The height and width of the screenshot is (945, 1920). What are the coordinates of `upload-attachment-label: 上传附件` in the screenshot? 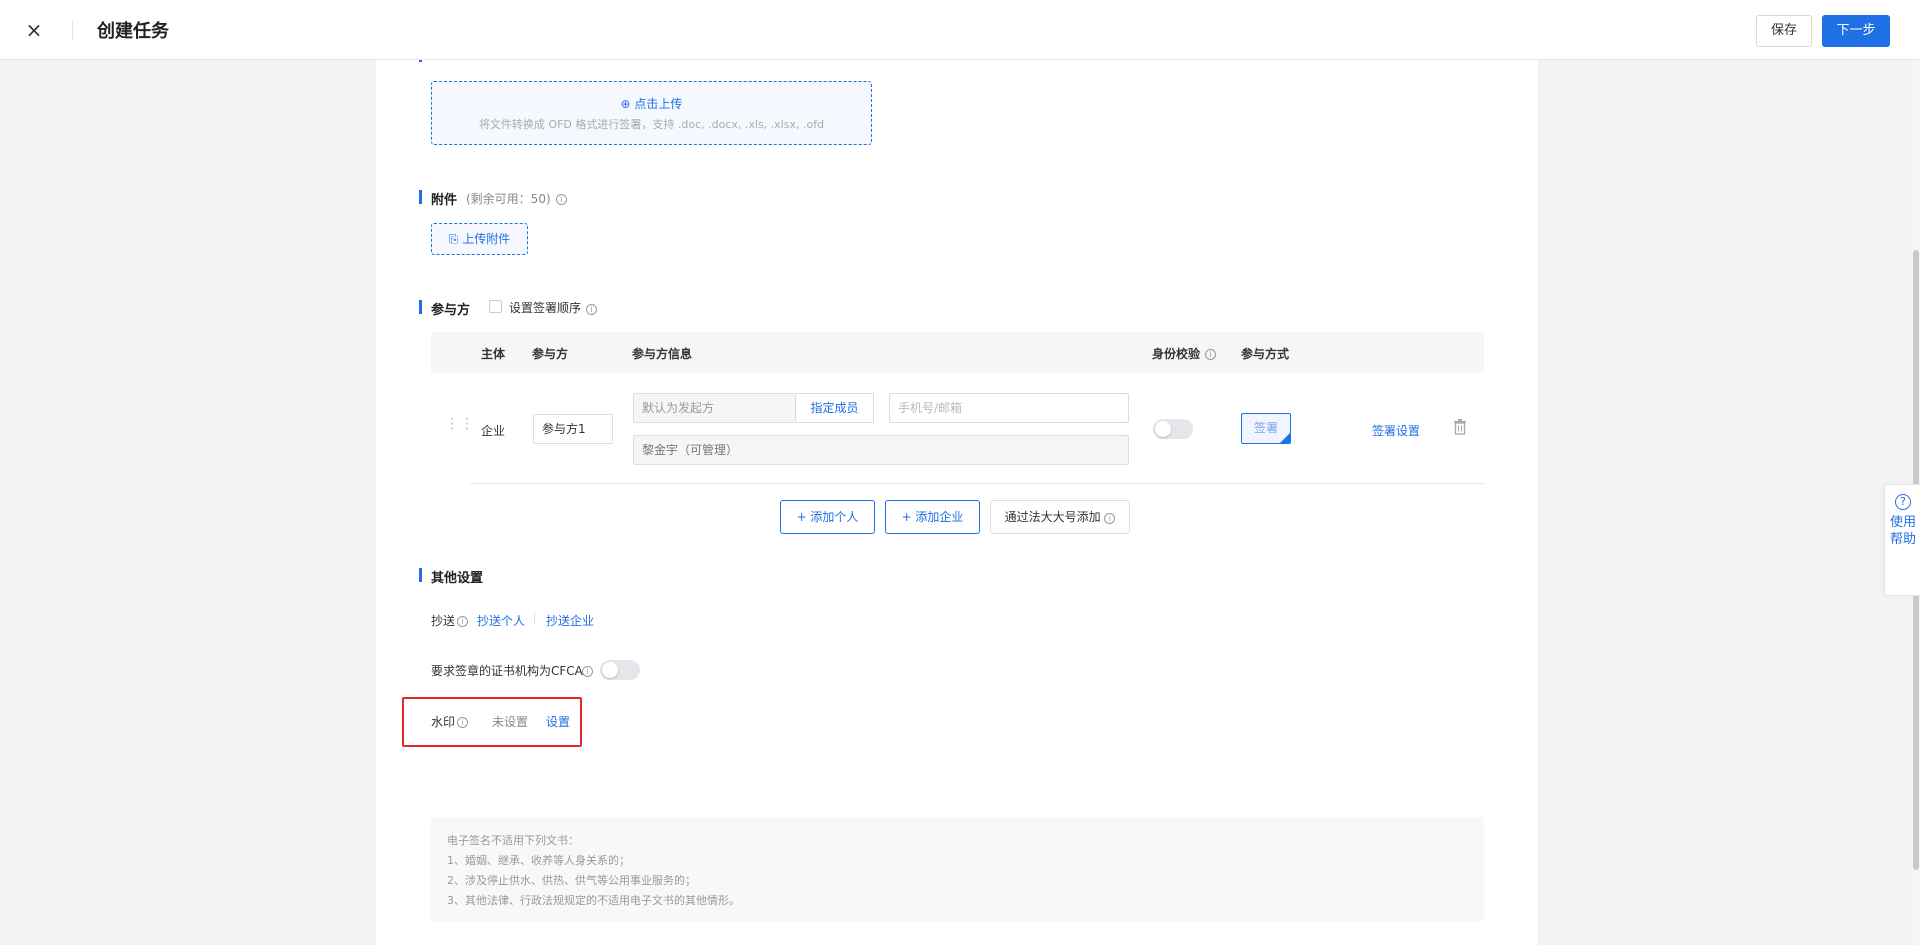 It's located at (486, 239).